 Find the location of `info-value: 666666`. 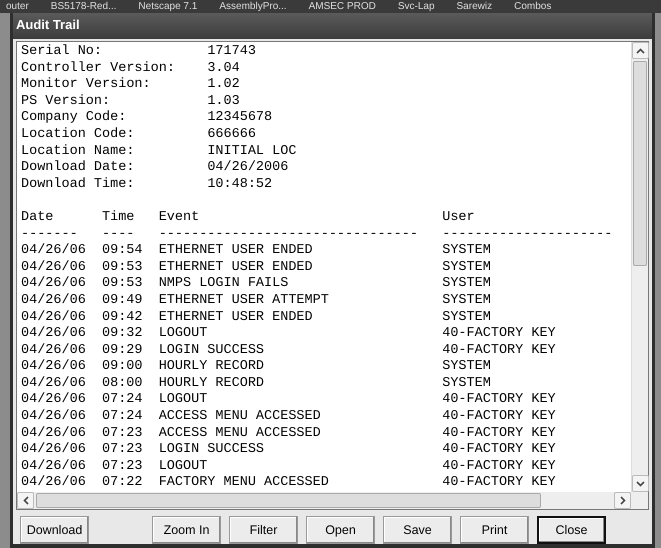

info-value: 666666 is located at coordinates (232, 135).